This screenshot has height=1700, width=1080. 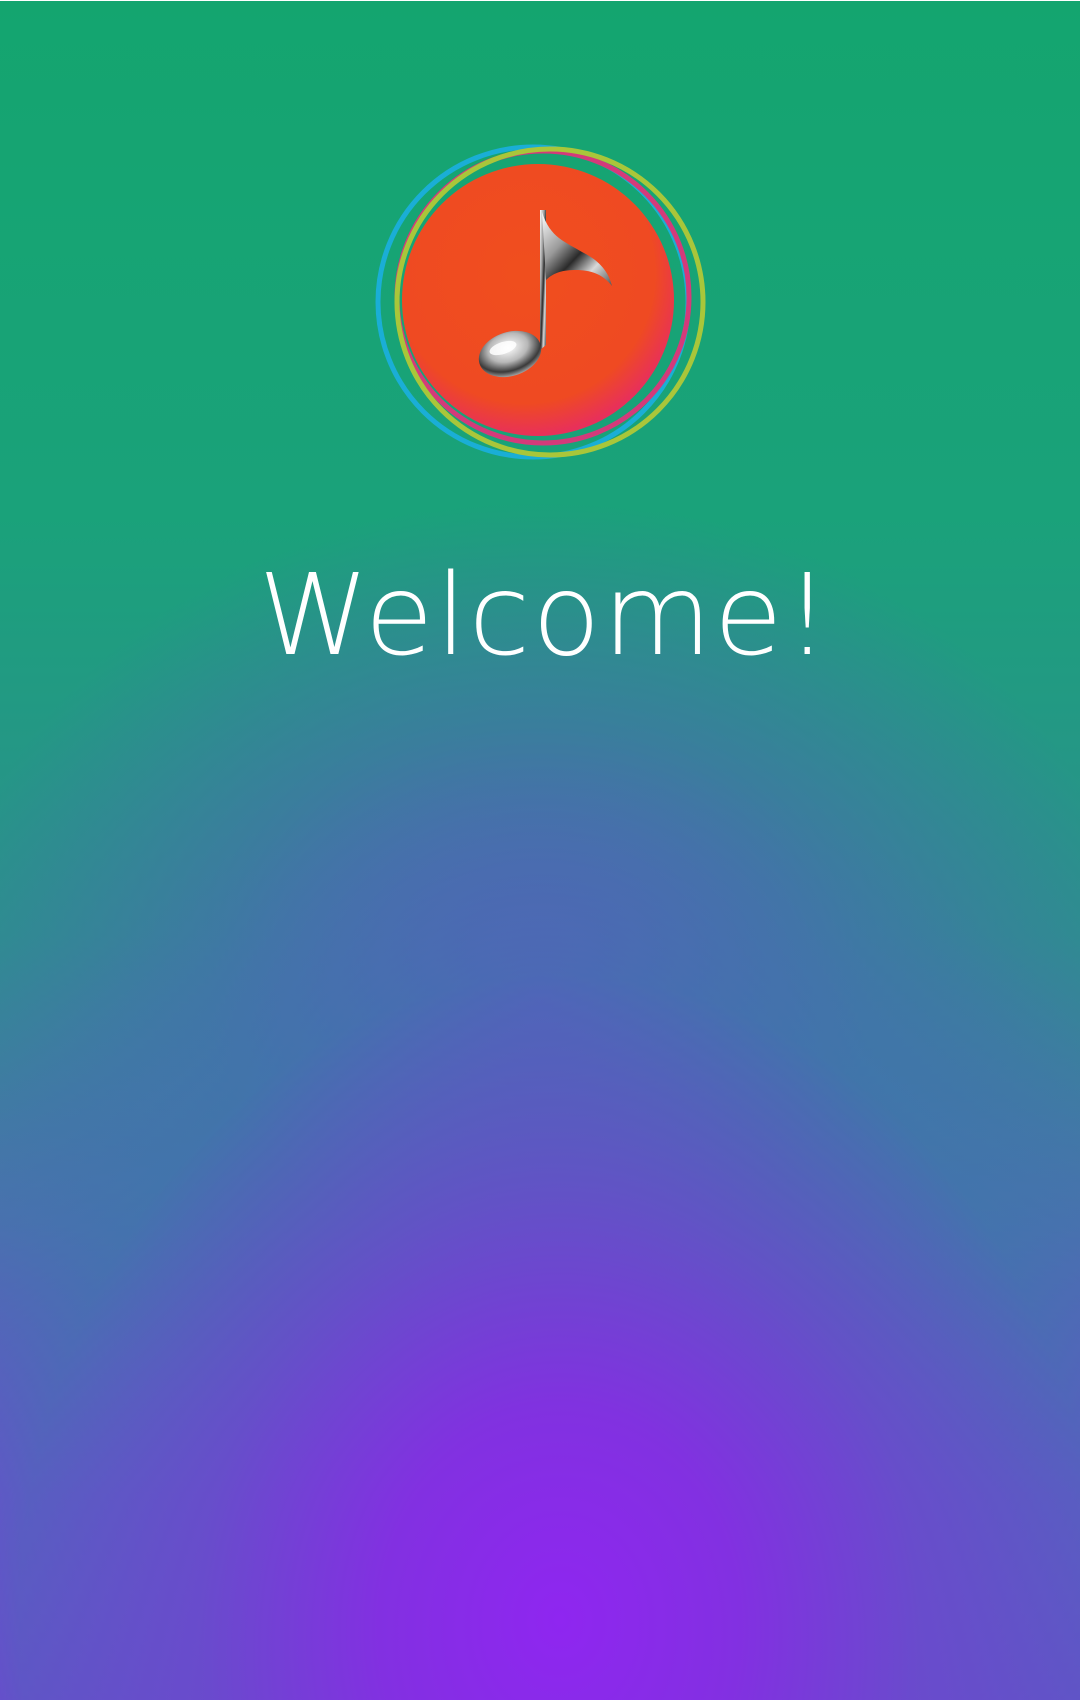 I want to click on welcome-heading: Welcome!, so click(x=545, y=616).